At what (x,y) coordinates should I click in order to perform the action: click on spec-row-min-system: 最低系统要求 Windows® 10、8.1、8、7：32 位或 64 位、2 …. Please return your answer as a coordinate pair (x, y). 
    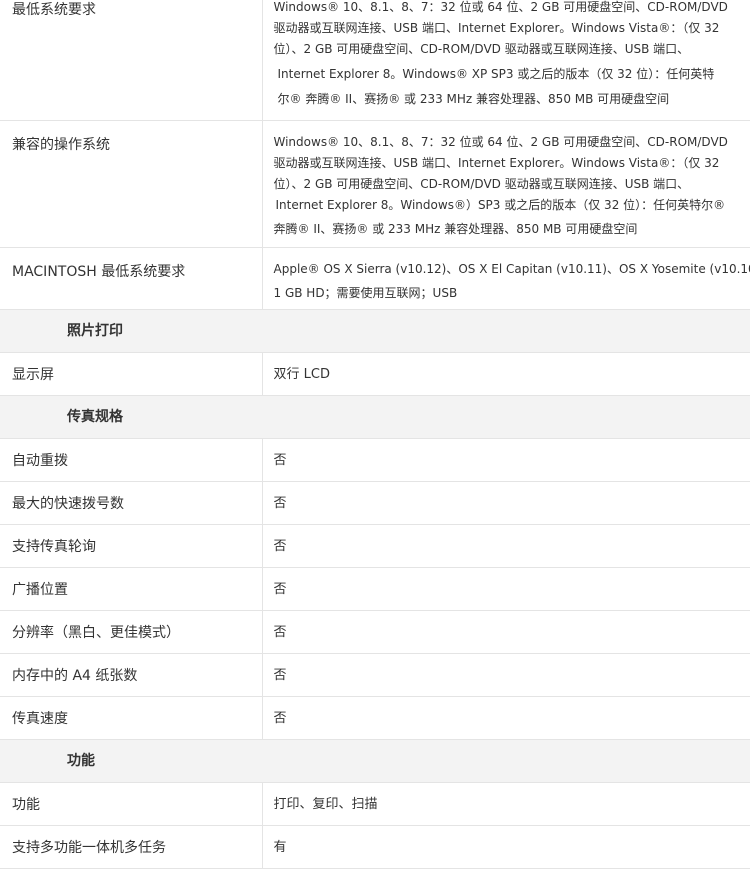
    Looking at the image, I should click on (375, 60).